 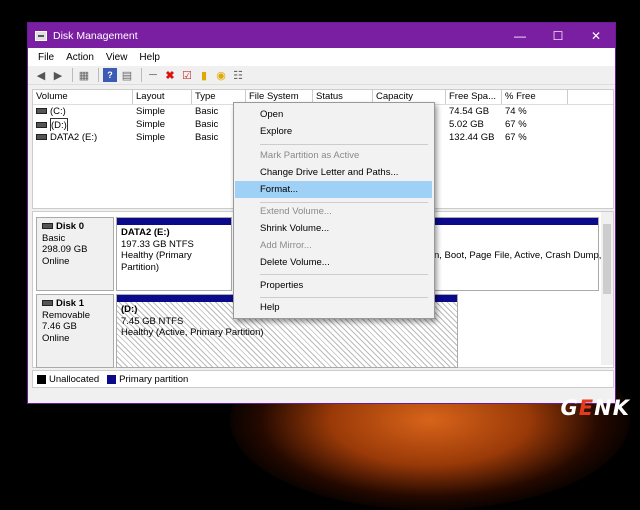 What do you see at coordinates (58, 75) in the screenshot?
I see `forward-icon: ▶` at bounding box center [58, 75].